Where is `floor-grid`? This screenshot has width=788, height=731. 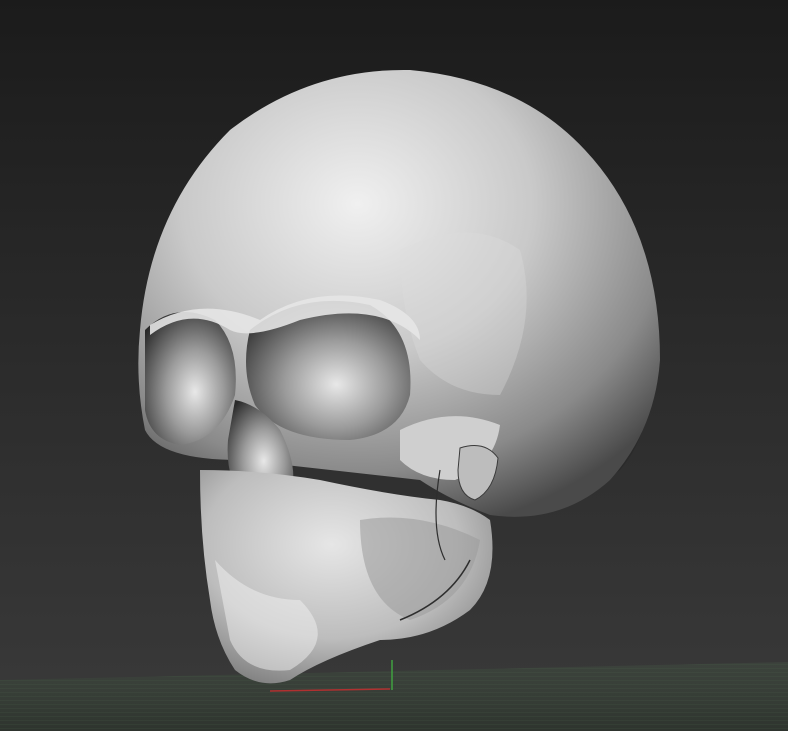 floor-grid is located at coordinates (394, 695).